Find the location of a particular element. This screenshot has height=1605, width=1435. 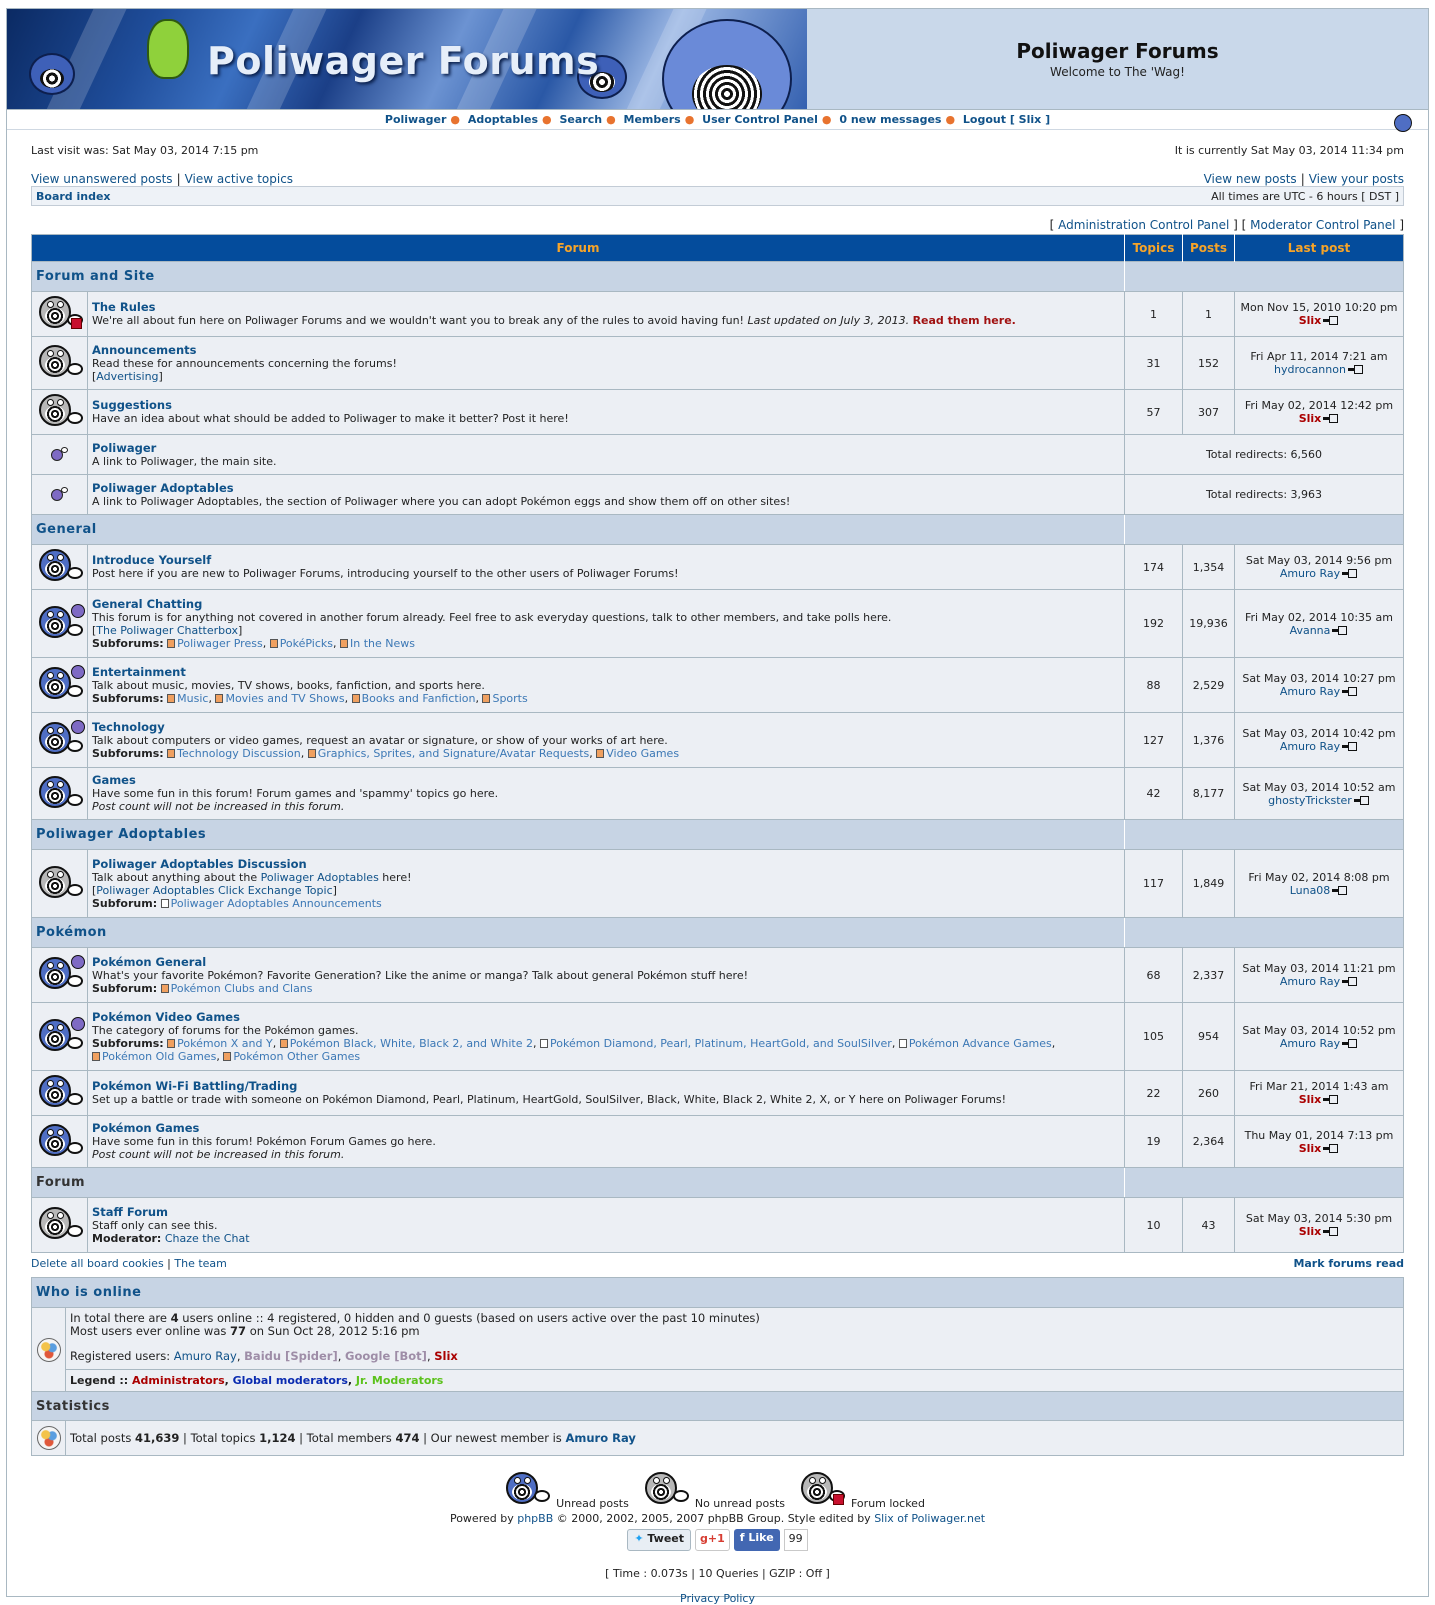

view-new-posts-link: View new posts is located at coordinates (1250, 179).